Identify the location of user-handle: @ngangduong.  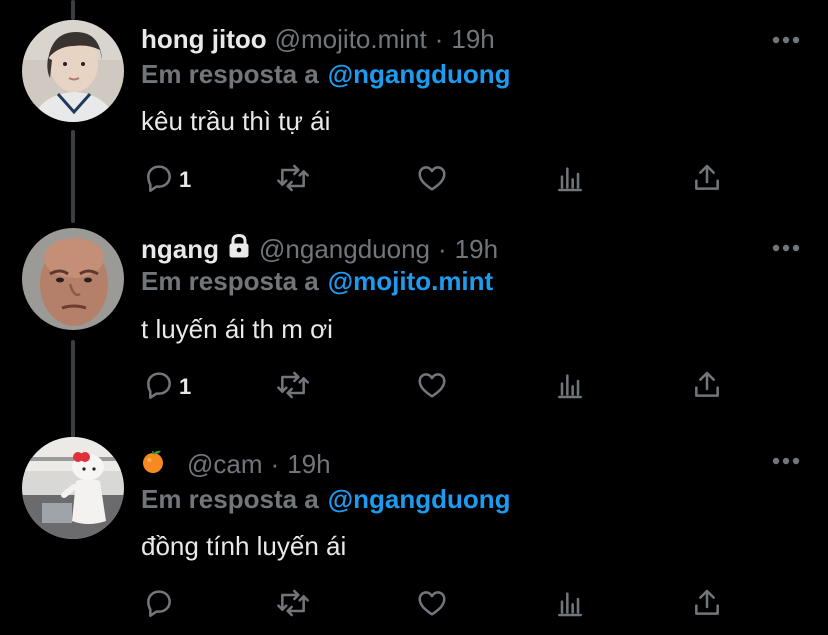
(344, 249).